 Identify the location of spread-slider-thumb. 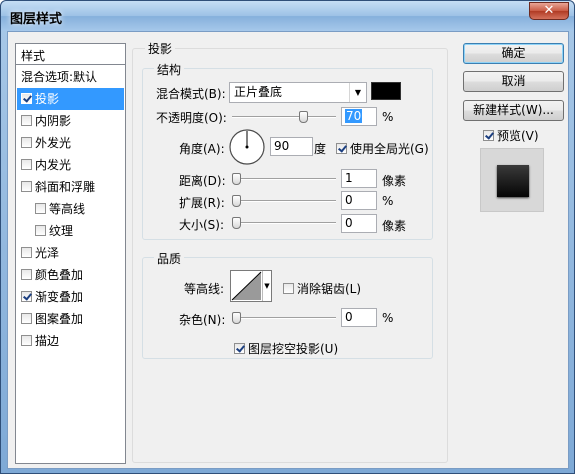
(236, 201).